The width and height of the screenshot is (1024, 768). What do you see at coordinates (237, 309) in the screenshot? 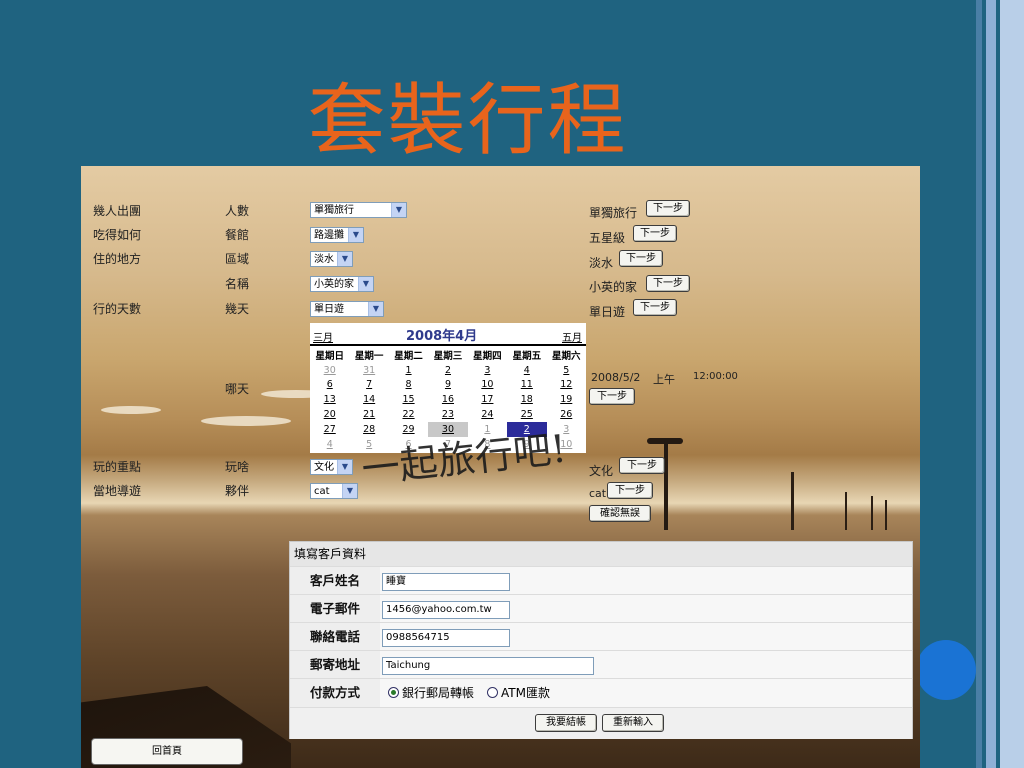
I see `row-field-days: 幾天` at bounding box center [237, 309].